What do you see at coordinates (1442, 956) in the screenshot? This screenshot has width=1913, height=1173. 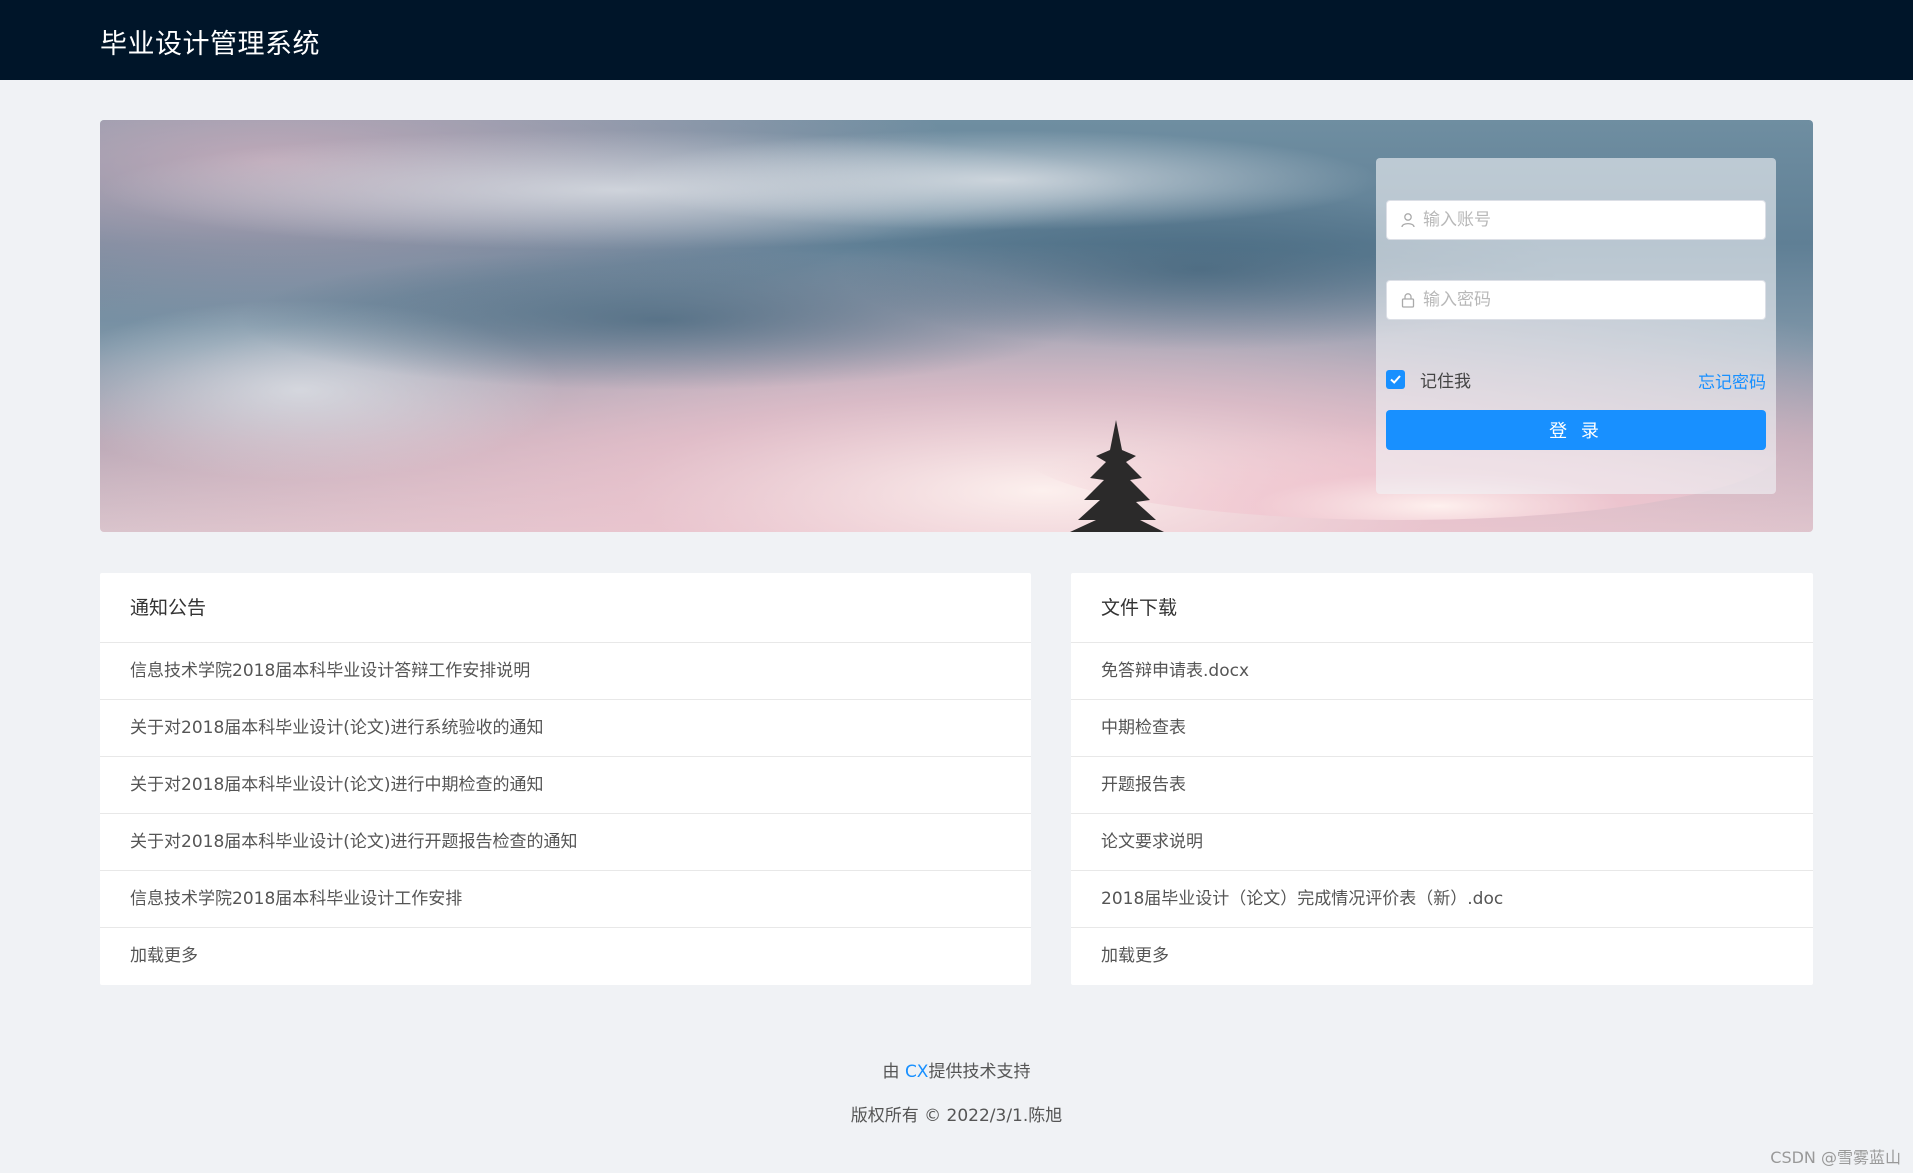 I see `file-load-more: 加载更多` at bounding box center [1442, 956].